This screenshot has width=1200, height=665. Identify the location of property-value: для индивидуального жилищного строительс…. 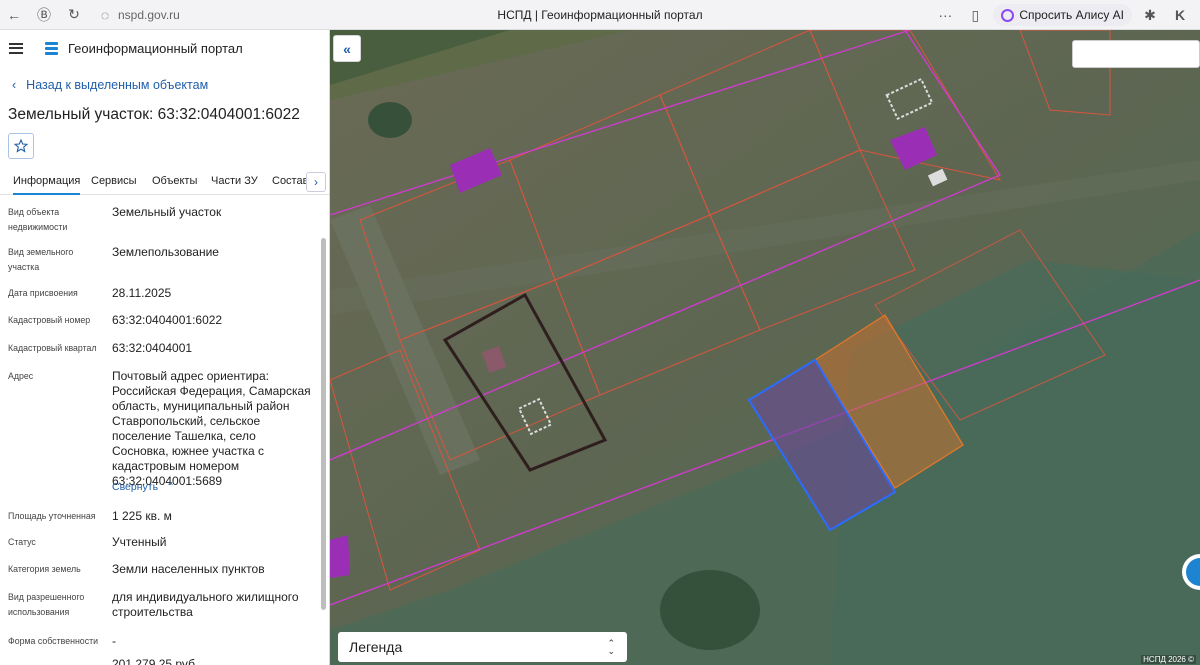
(205, 604).